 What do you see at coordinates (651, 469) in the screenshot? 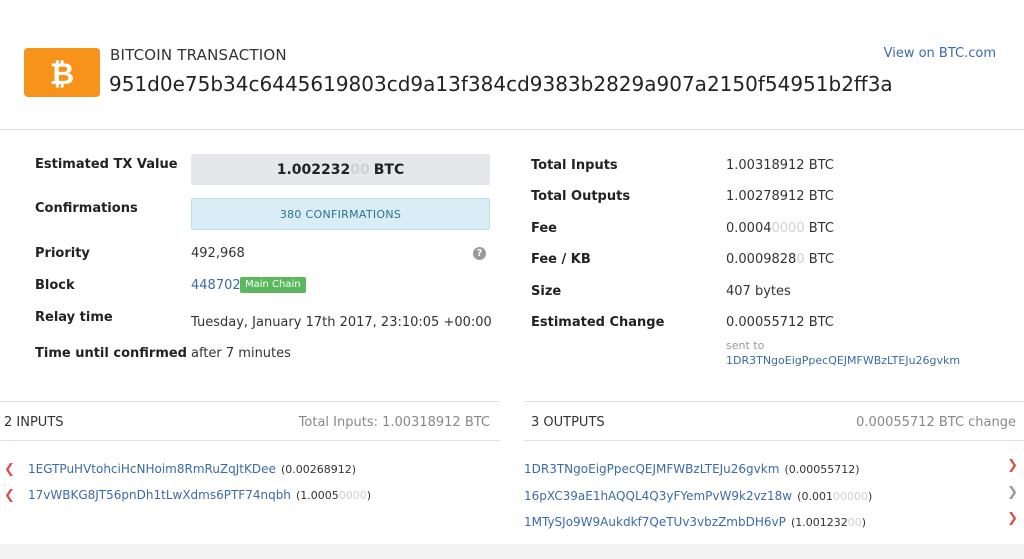
I see `output-address-link: 1DR3TNgoEigPpecQEJMFWBzLTEJu26gvkm` at bounding box center [651, 469].